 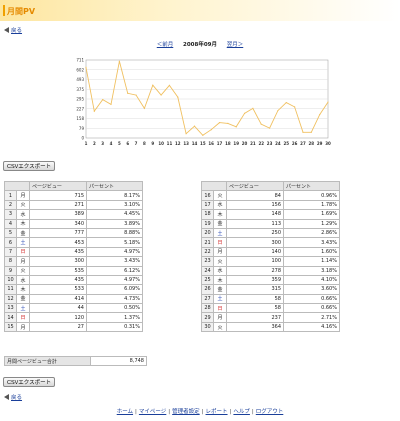 I want to click on percent-cell: 4.97%, so click(x=114, y=280).